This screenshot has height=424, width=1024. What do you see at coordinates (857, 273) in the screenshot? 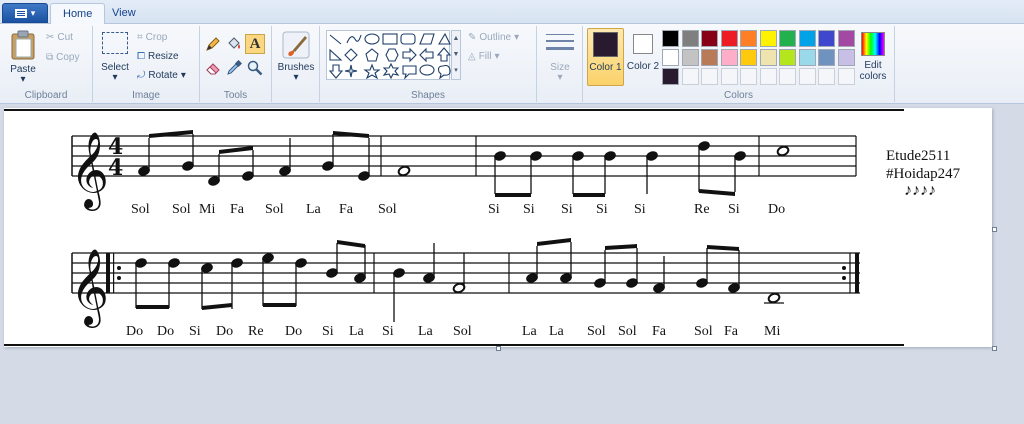
I see `repeat-end-thick` at bounding box center [857, 273].